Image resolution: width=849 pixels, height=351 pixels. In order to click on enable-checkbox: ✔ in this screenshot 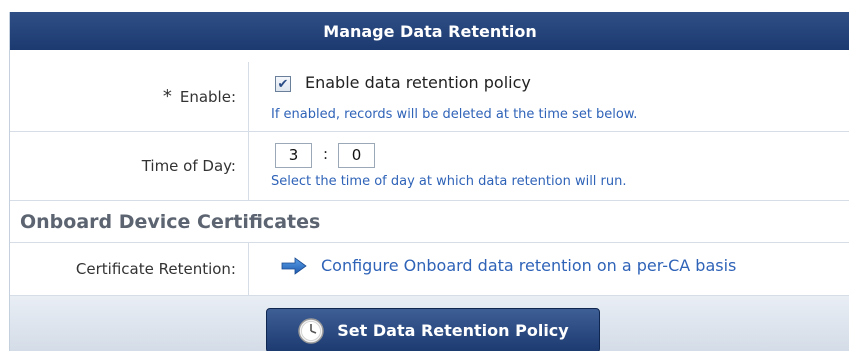, I will do `click(283, 84)`.